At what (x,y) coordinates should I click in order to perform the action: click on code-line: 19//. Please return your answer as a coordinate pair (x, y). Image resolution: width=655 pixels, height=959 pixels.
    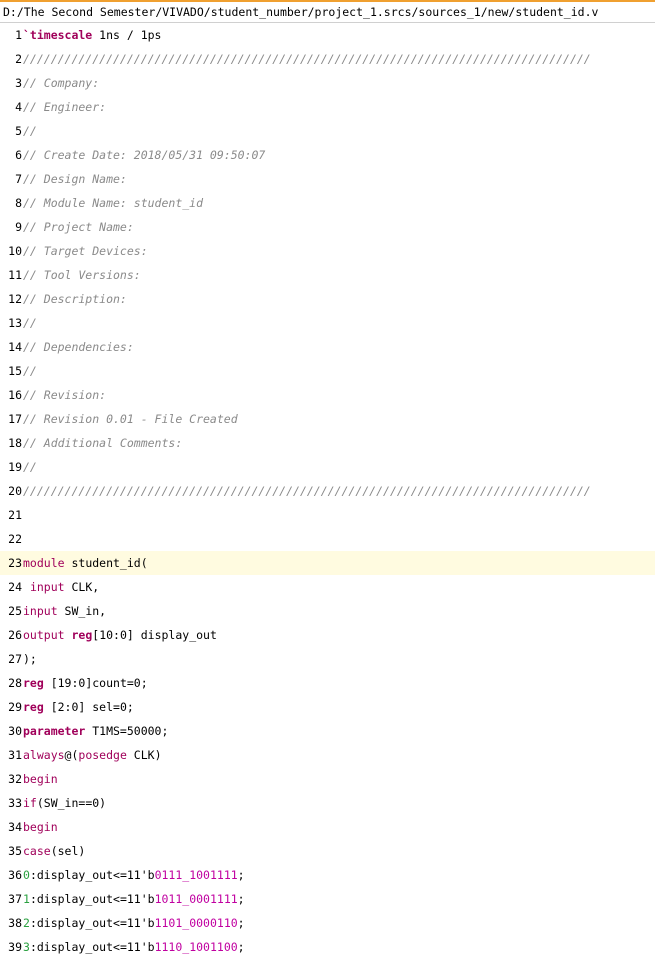
    Looking at the image, I should click on (327, 467).